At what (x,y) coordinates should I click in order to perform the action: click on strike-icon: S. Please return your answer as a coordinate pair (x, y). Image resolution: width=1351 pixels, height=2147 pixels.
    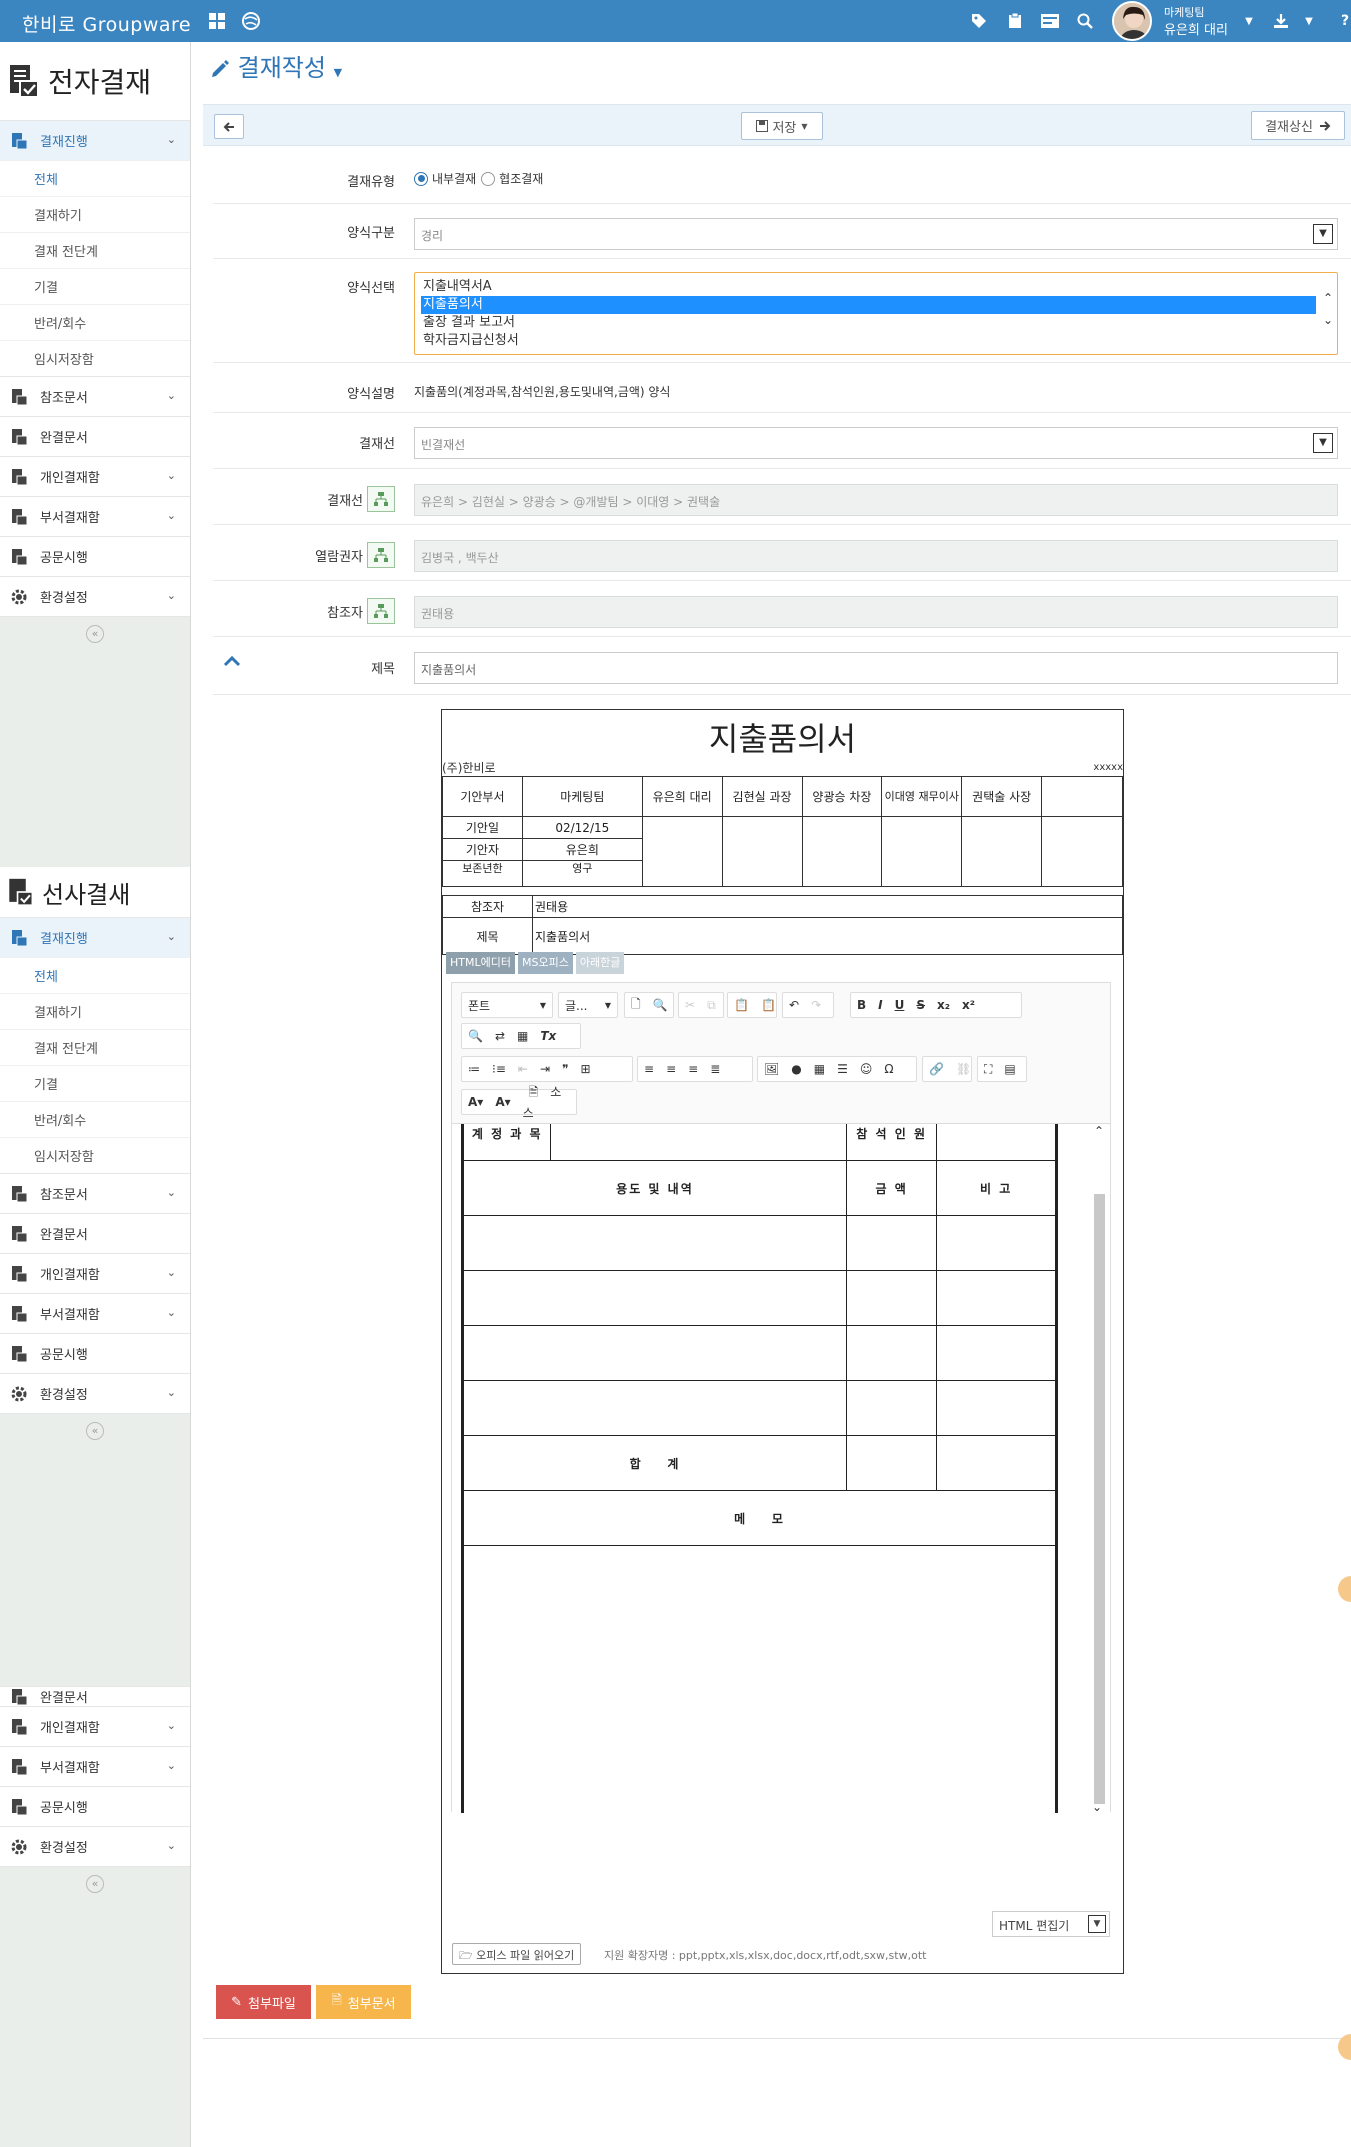
    Looking at the image, I should click on (920, 1005).